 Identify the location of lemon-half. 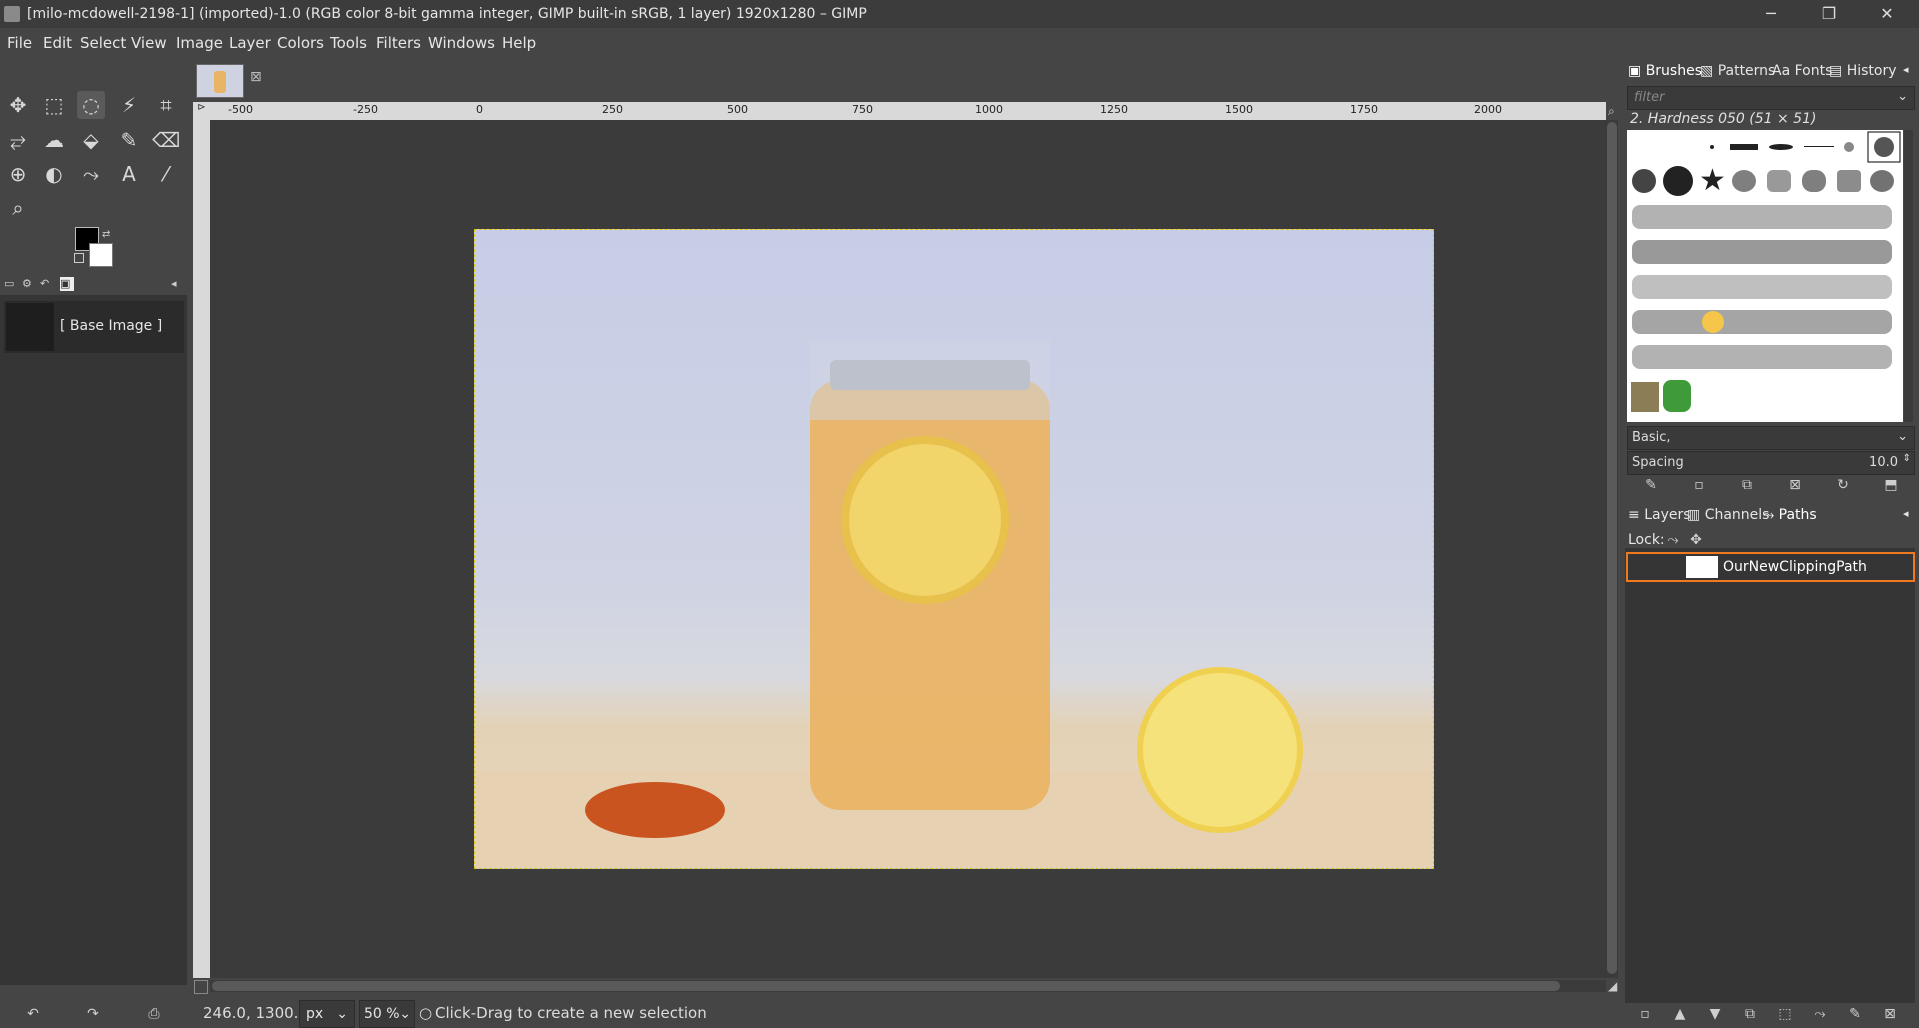
(1220, 750).